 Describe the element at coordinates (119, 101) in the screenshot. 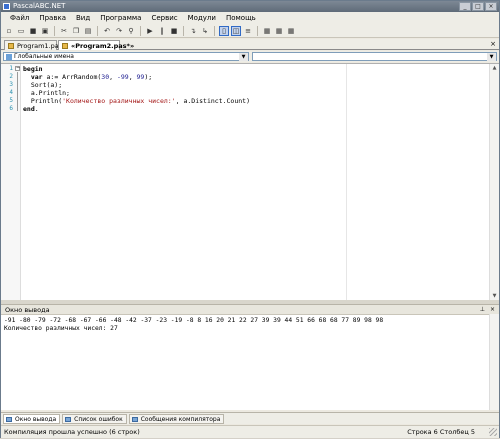

I see `code-token: 'Количество различных чисел:'` at that location.